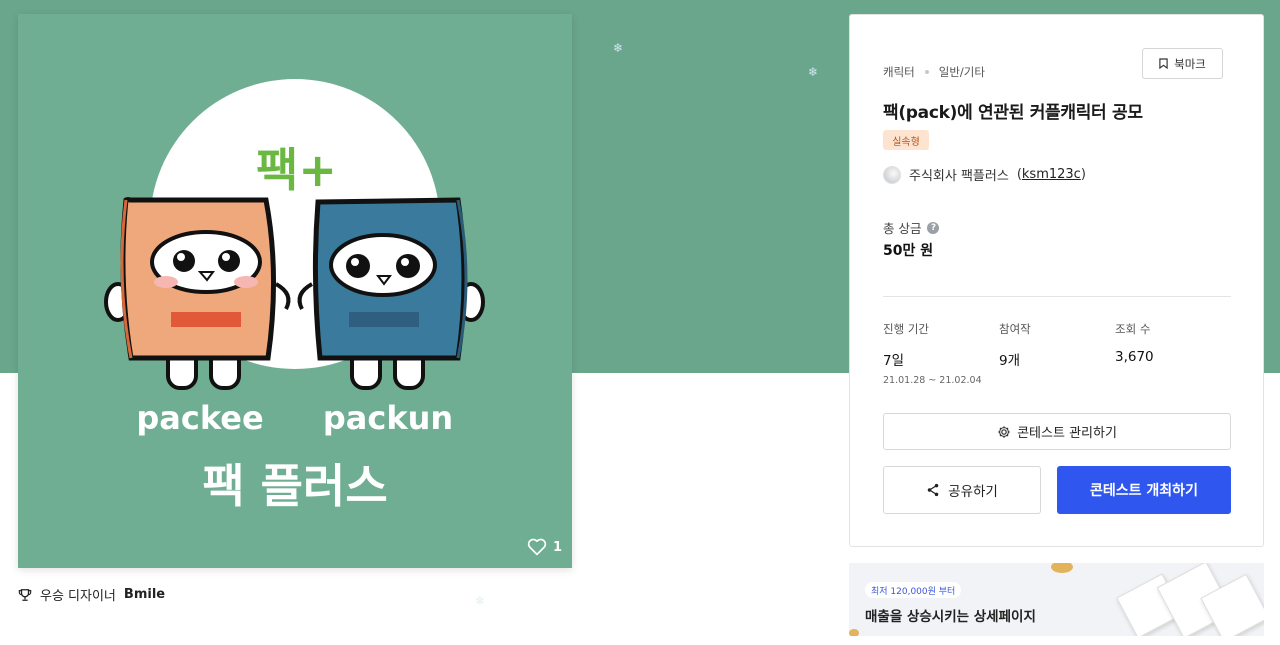 Image resolution: width=1280 pixels, height=645 pixels. Describe the element at coordinates (388, 418) in the screenshot. I see `packun-label: packun` at that location.